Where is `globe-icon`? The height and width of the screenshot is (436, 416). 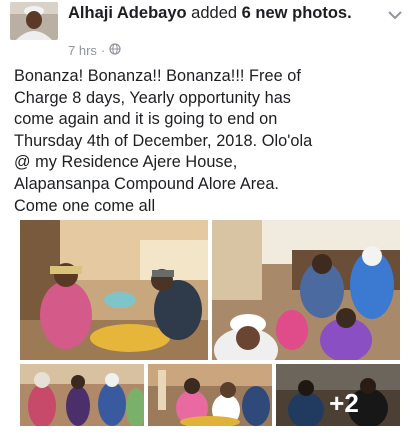
globe-icon is located at coordinates (115, 50).